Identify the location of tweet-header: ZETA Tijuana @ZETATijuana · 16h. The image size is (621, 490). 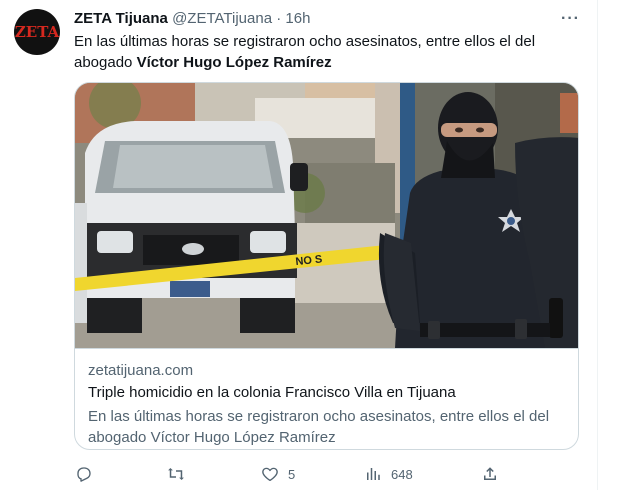
(192, 19).